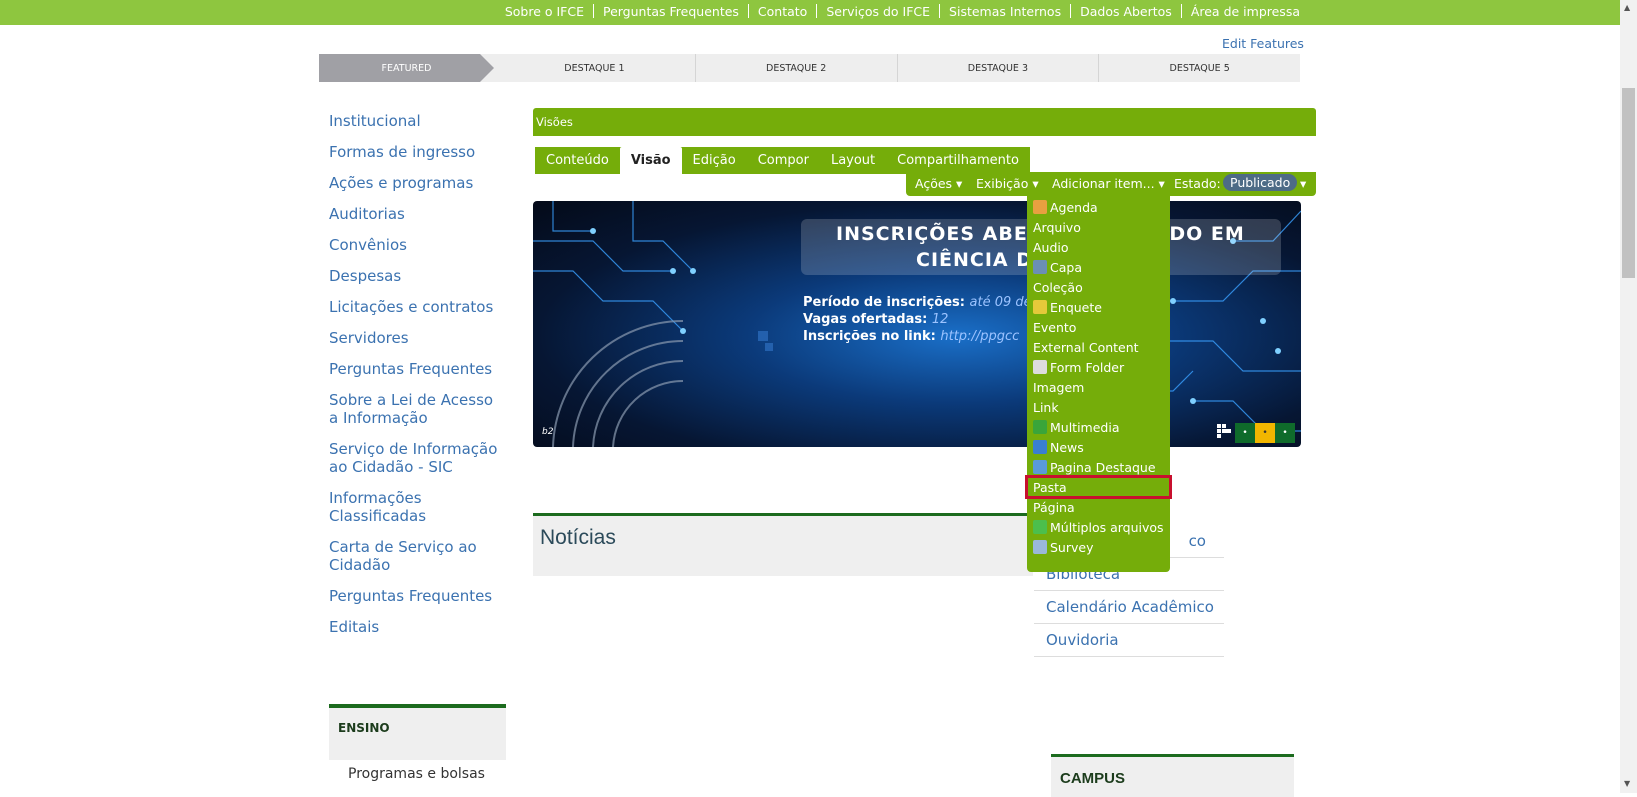 The height and width of the screenshot is (797, 1637). What do you see at coordinates (884, 302) in the screenshot?
I see `periodo-label: Período de inscrições:` at bounding box center [884, 302].